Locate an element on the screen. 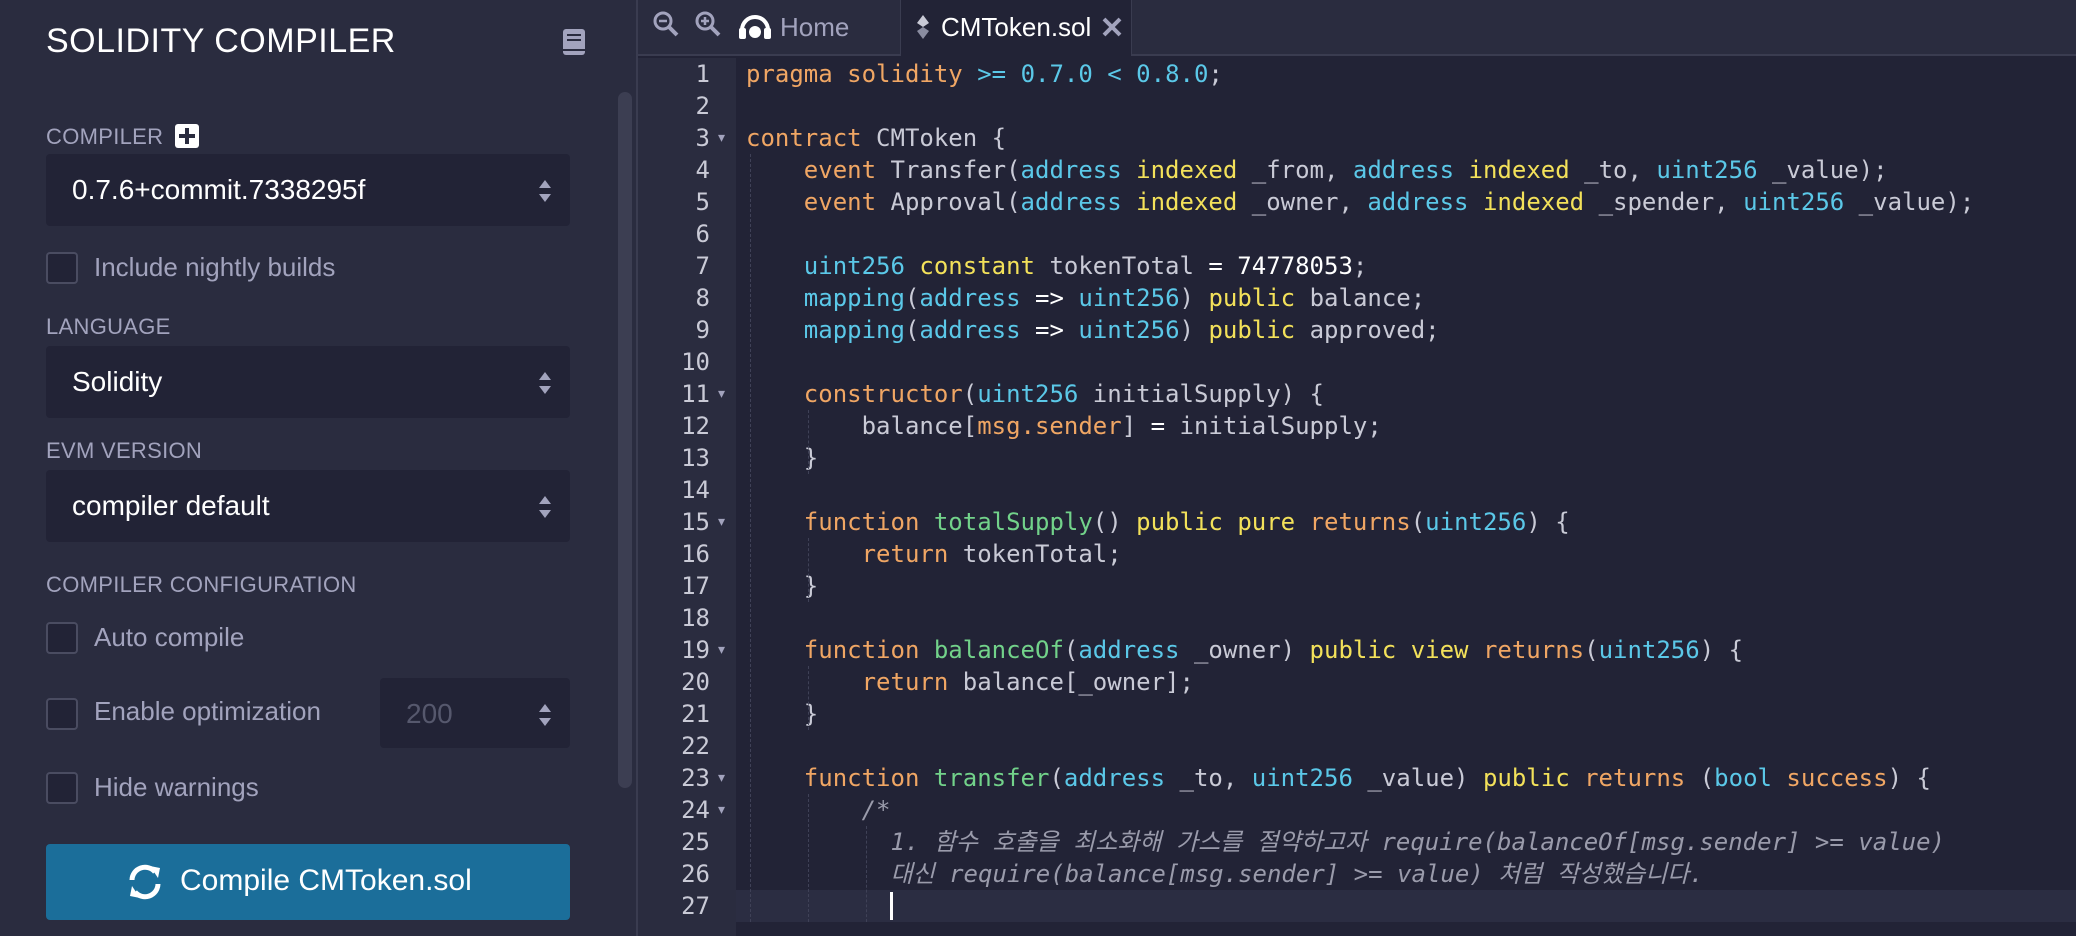 This screenshot has width=2076, height=936. line-number: 25 is located at coordinates (695, 842).